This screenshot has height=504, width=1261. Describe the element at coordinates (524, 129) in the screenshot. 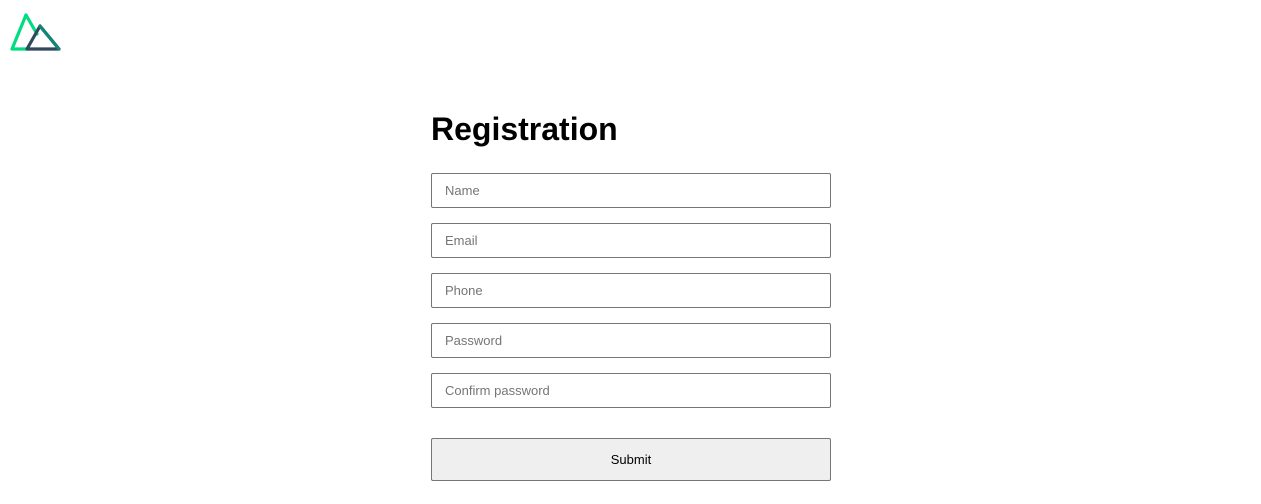

I see `page-title: Registration` at that location.